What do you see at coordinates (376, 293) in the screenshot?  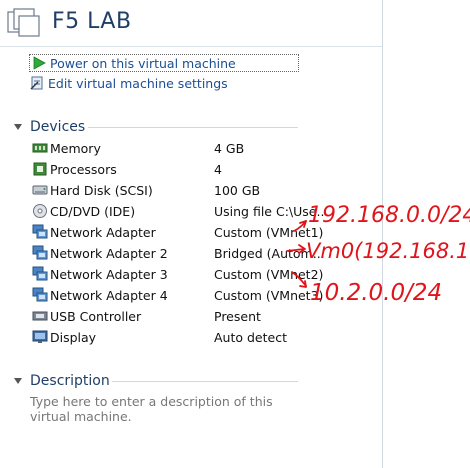 I see `annotation-subnet-3: 10.2.0.0/24` at bounding box center [376, 293].